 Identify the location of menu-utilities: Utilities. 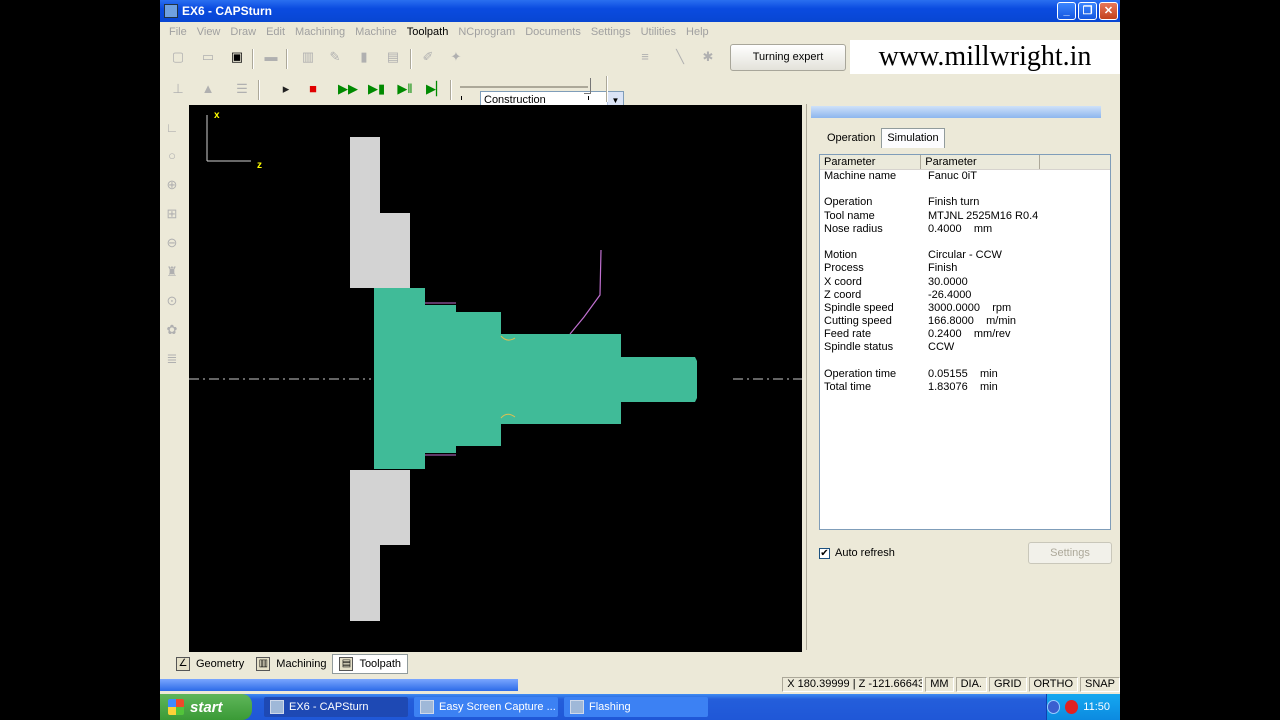
(658, 32).